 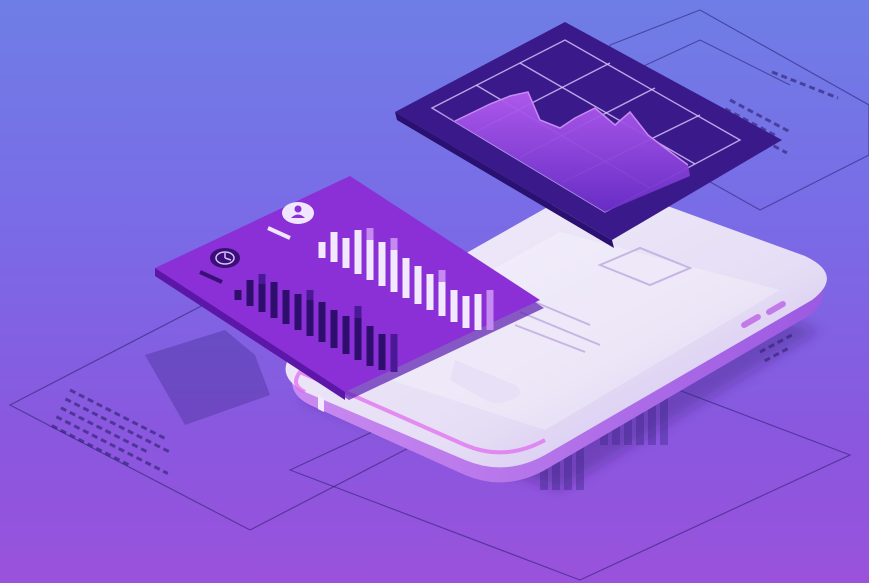 I want to click on user-icon, so click(x=298, y=213).